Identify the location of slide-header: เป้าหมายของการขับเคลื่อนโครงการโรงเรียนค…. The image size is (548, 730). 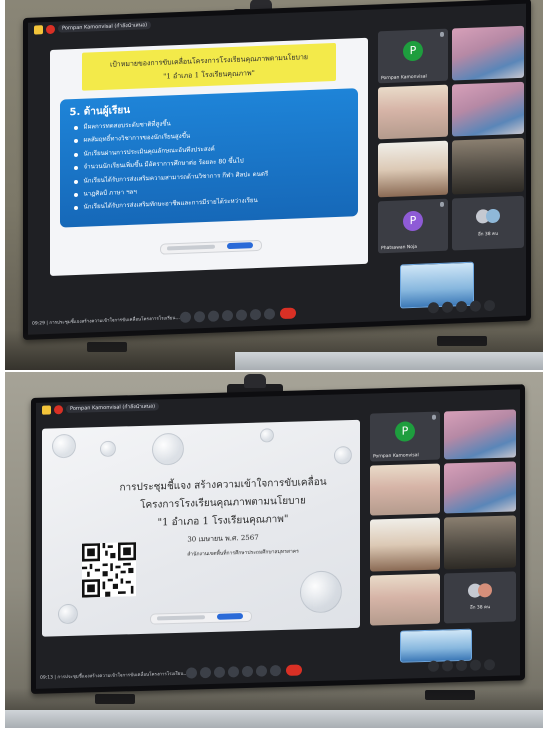
(209, 66).